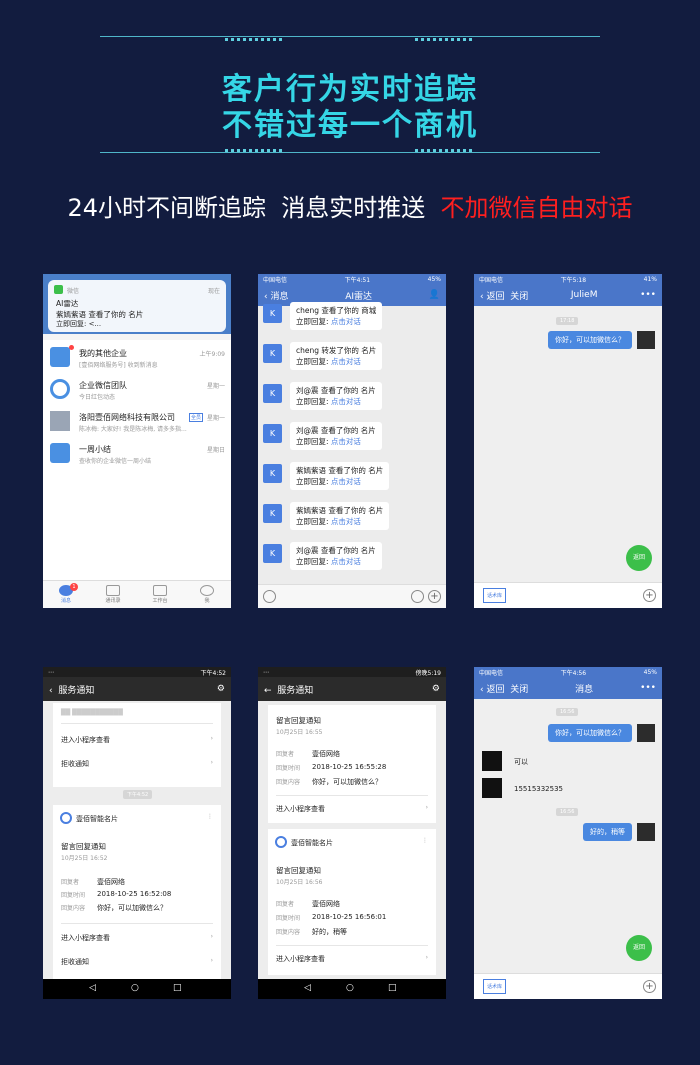 This screenshot has height=1065, width=700. What do you see at coordinates (51, 691) in the screenshot?
I see `back-arrow-icon: ‹` at bounding box center [51, 691].